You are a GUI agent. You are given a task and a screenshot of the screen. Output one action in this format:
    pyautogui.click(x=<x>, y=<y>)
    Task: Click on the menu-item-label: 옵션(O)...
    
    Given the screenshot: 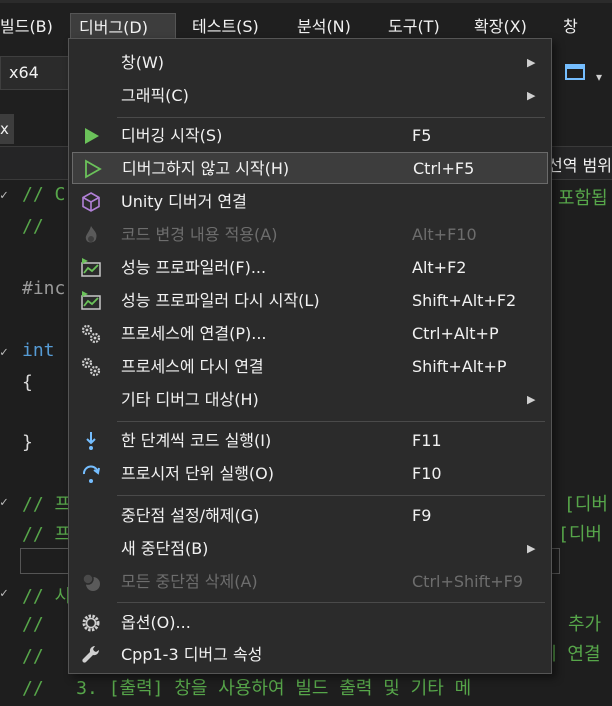 What is the action you would take?
    pyautogui.click(x=156, y=622)
    